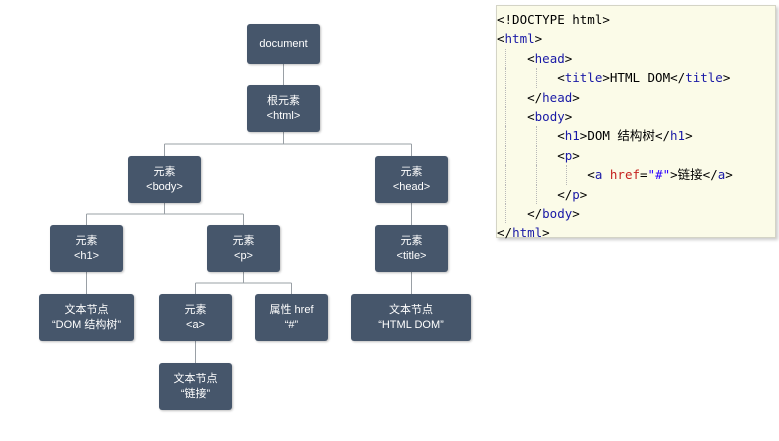 The image size is (779, 441). What do you see at coordinates (636, 19) in the screenshot?
I see `code-line-doctype: <!DOCTYPE html>` at bounding box center [636, 19].